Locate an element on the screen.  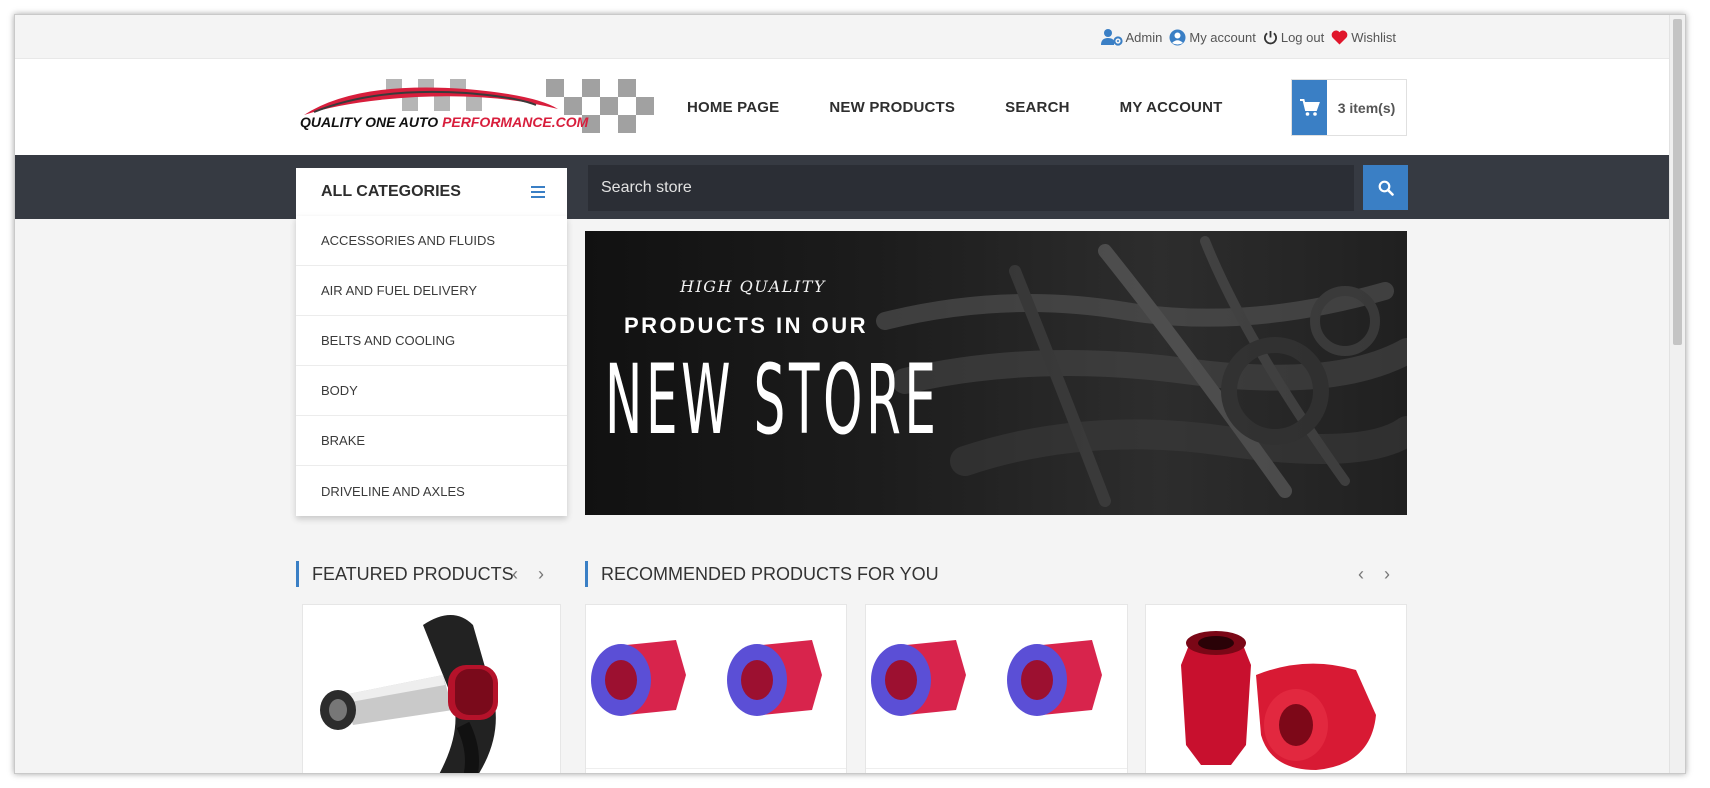
hamburger-menu-icon is located at coordinates (538, 192).